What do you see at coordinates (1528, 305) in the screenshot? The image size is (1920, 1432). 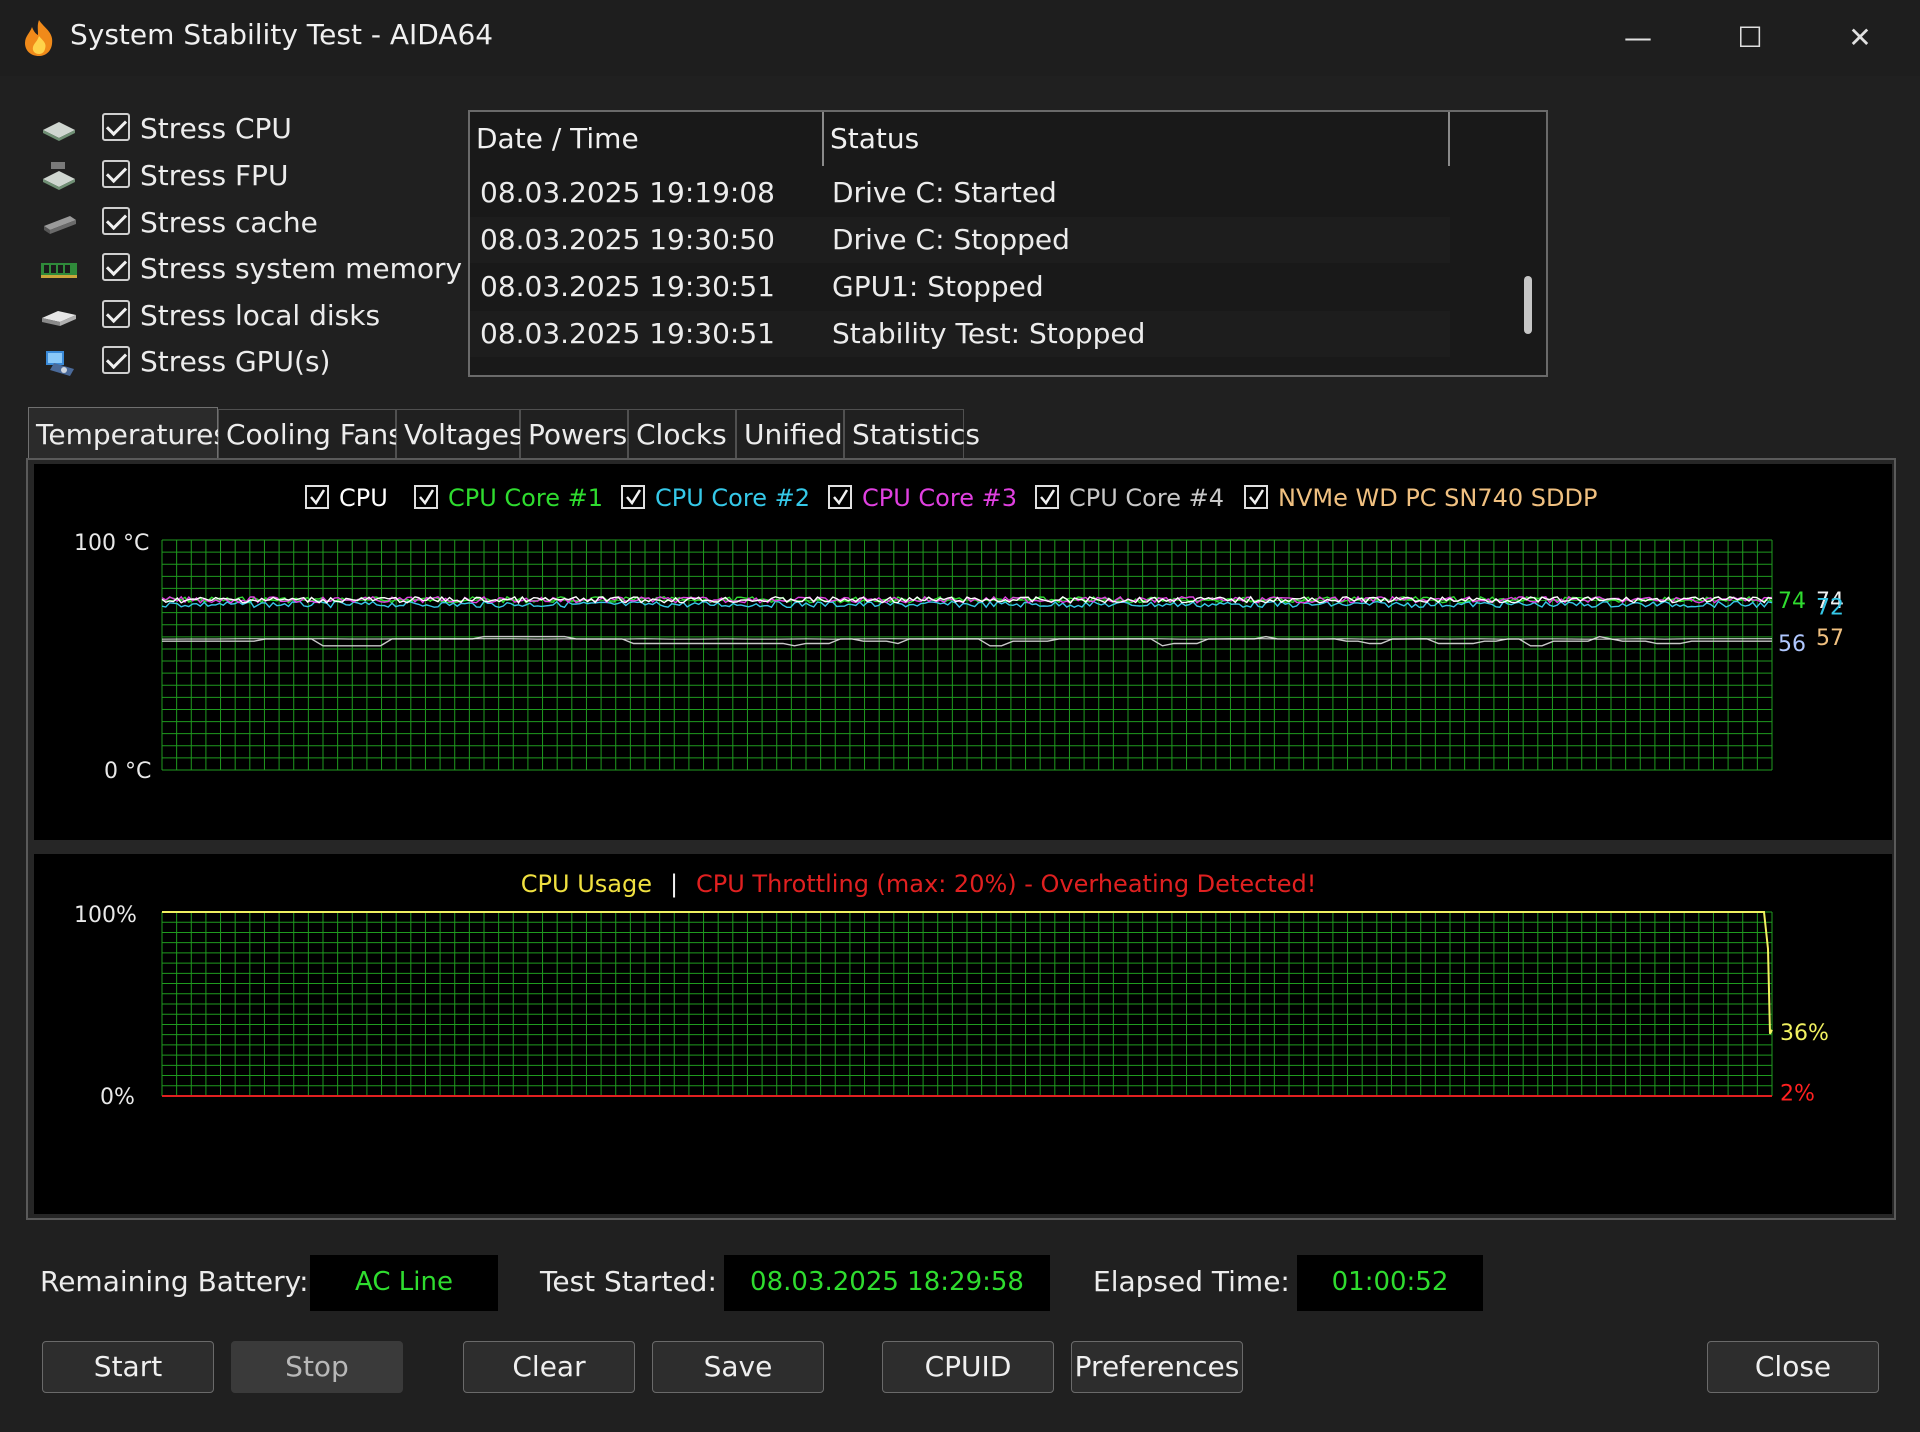 I see `log-scrollbar-thumb` at bounding box center [1528, 305].